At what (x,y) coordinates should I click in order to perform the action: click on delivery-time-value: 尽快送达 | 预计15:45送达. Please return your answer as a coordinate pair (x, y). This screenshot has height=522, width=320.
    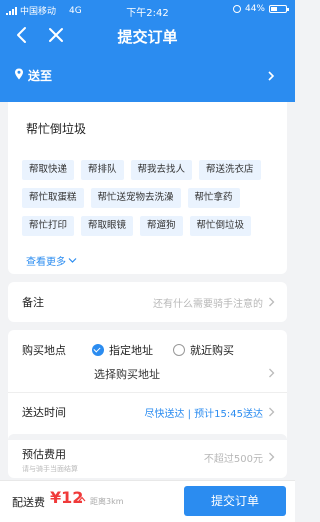
    Looking at the image, I should click on (203, 412).